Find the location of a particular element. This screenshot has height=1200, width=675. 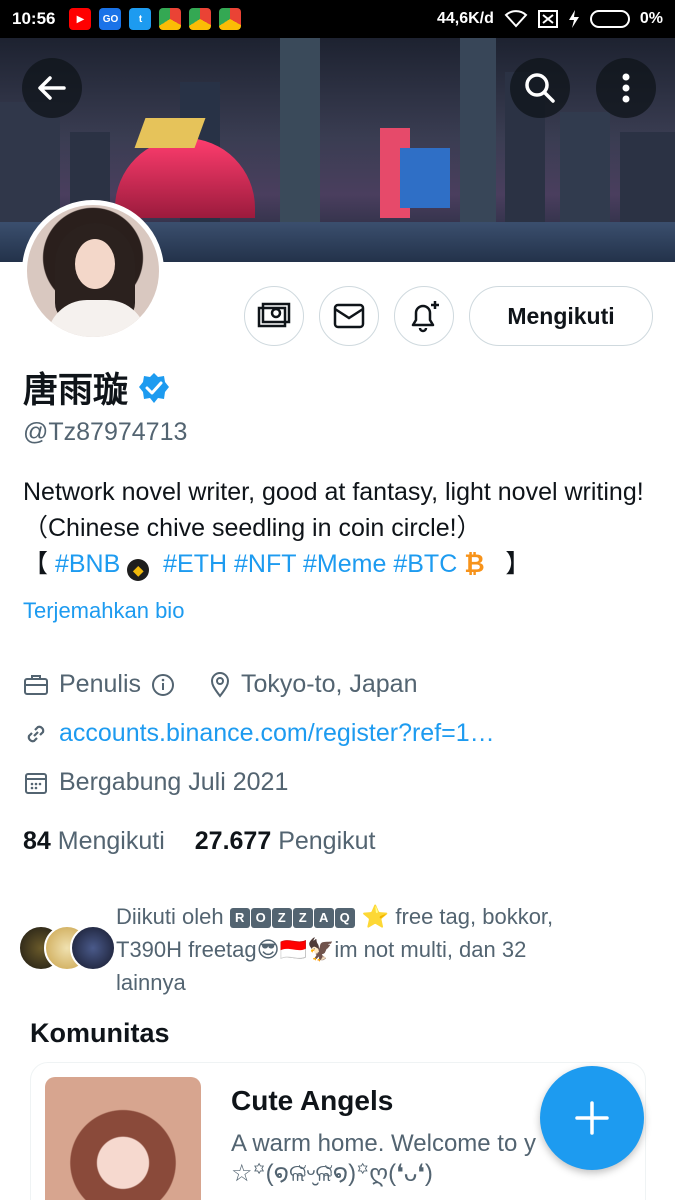

community-image is located at coordinates (123, 1138).